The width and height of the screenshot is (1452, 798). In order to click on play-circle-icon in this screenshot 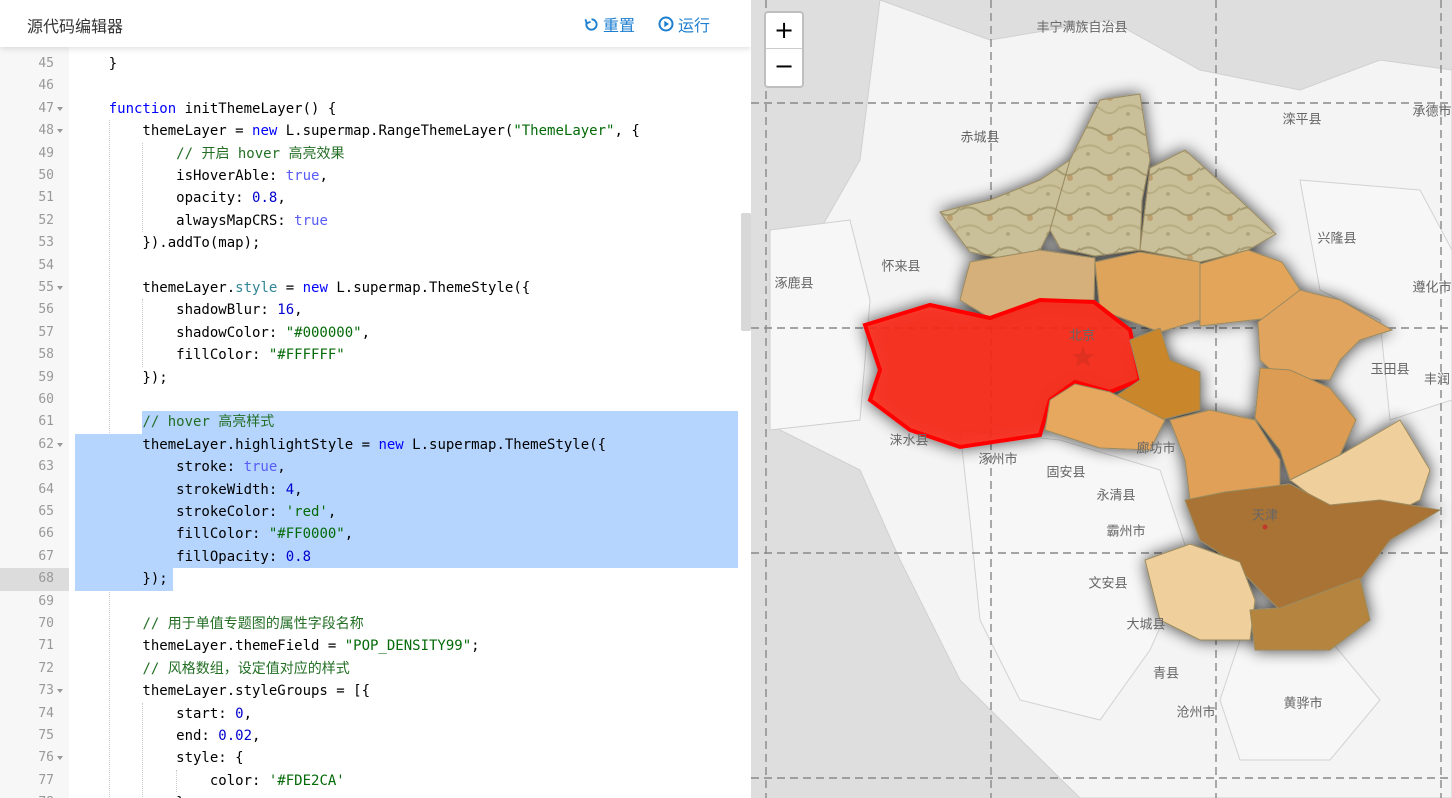, I will do `click(666, 24)`.